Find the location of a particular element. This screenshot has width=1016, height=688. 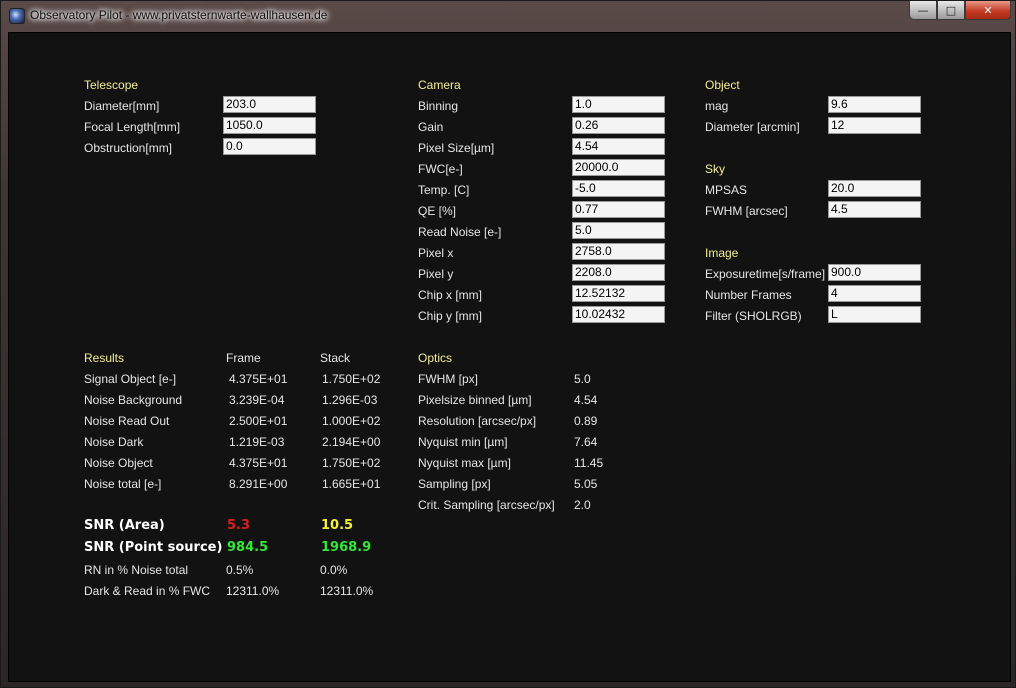

image-header: Image is located at coordinates (722, 253).